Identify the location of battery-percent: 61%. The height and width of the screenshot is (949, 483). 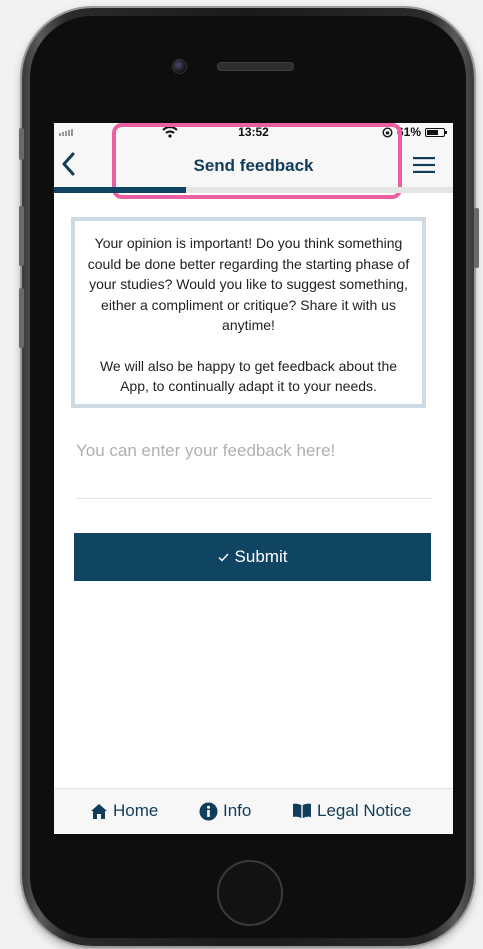
(408, 132).